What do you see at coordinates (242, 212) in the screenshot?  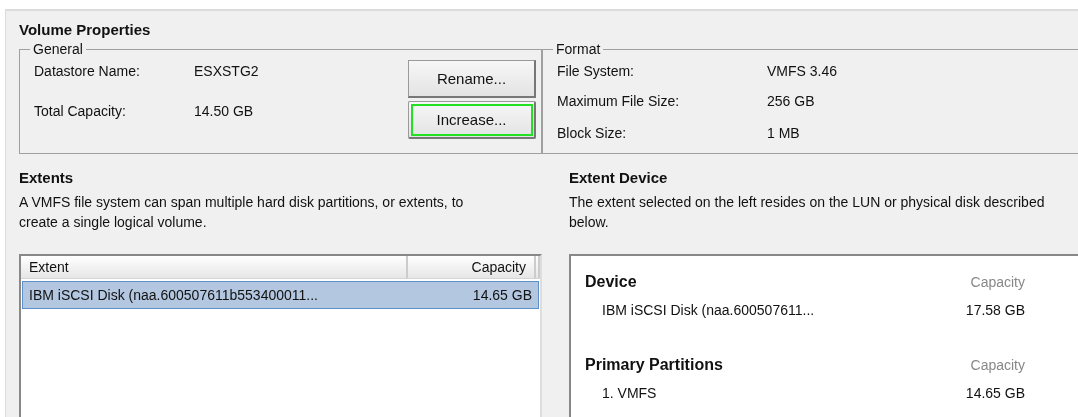 I see `description-text: A VMFS file system can span multiple hard disk partitions, or extents, to create a single logical volume.` at bounding box center [242, 212].